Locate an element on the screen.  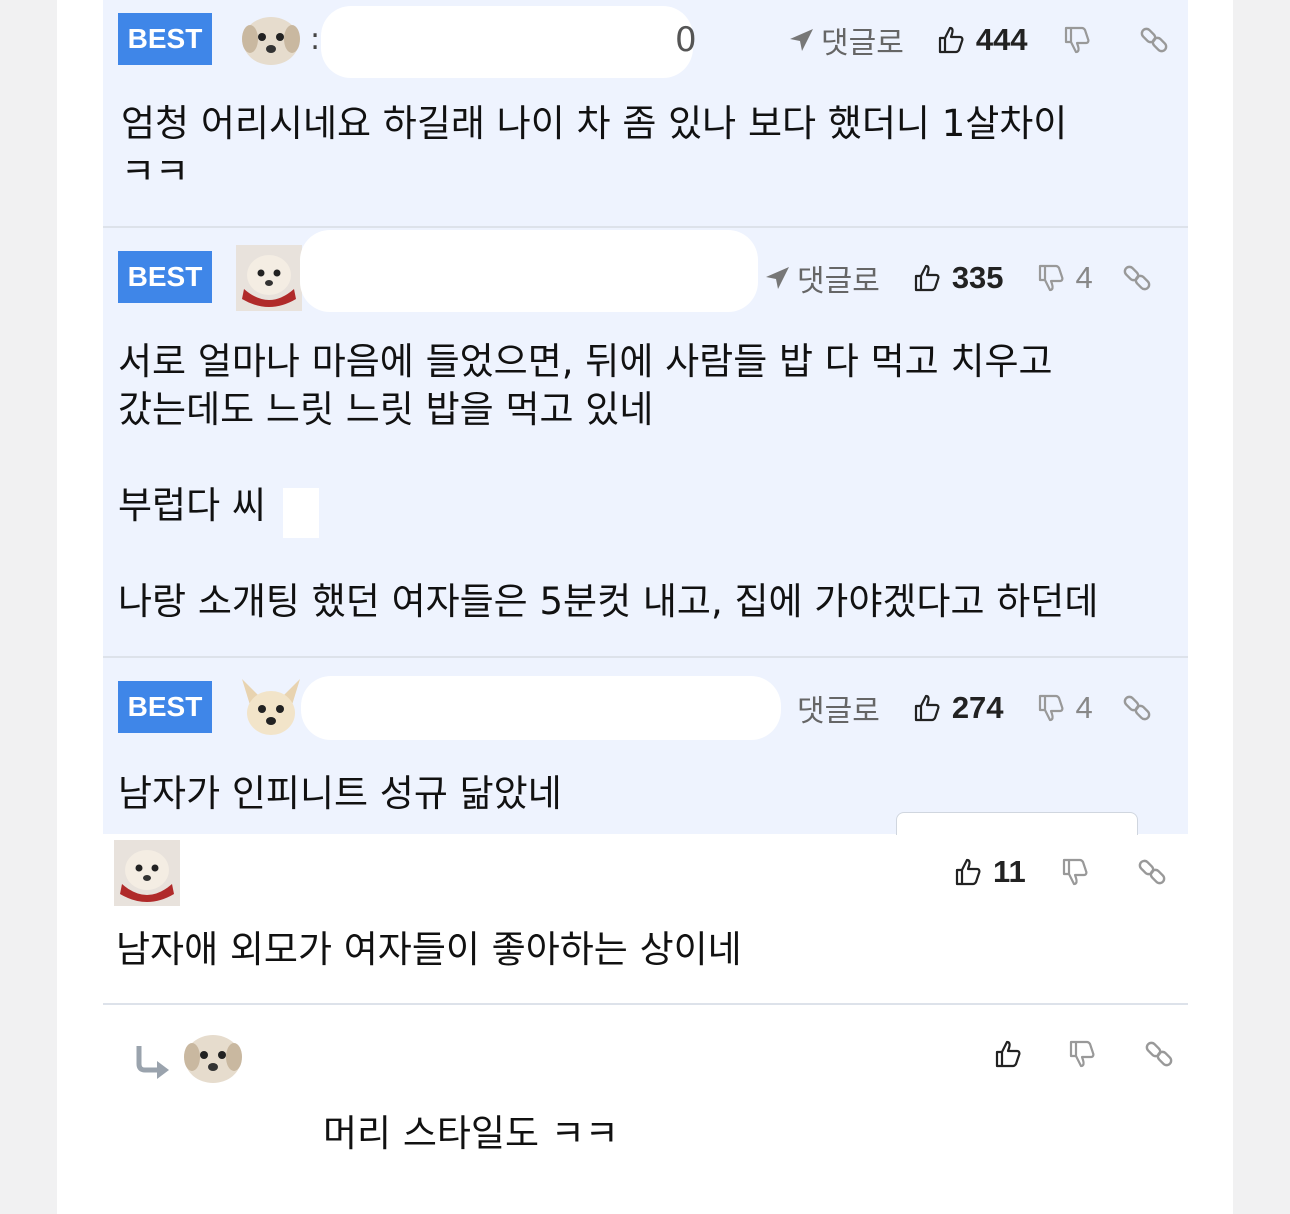
like-count: 11 is located at coordinates (1009, 871).